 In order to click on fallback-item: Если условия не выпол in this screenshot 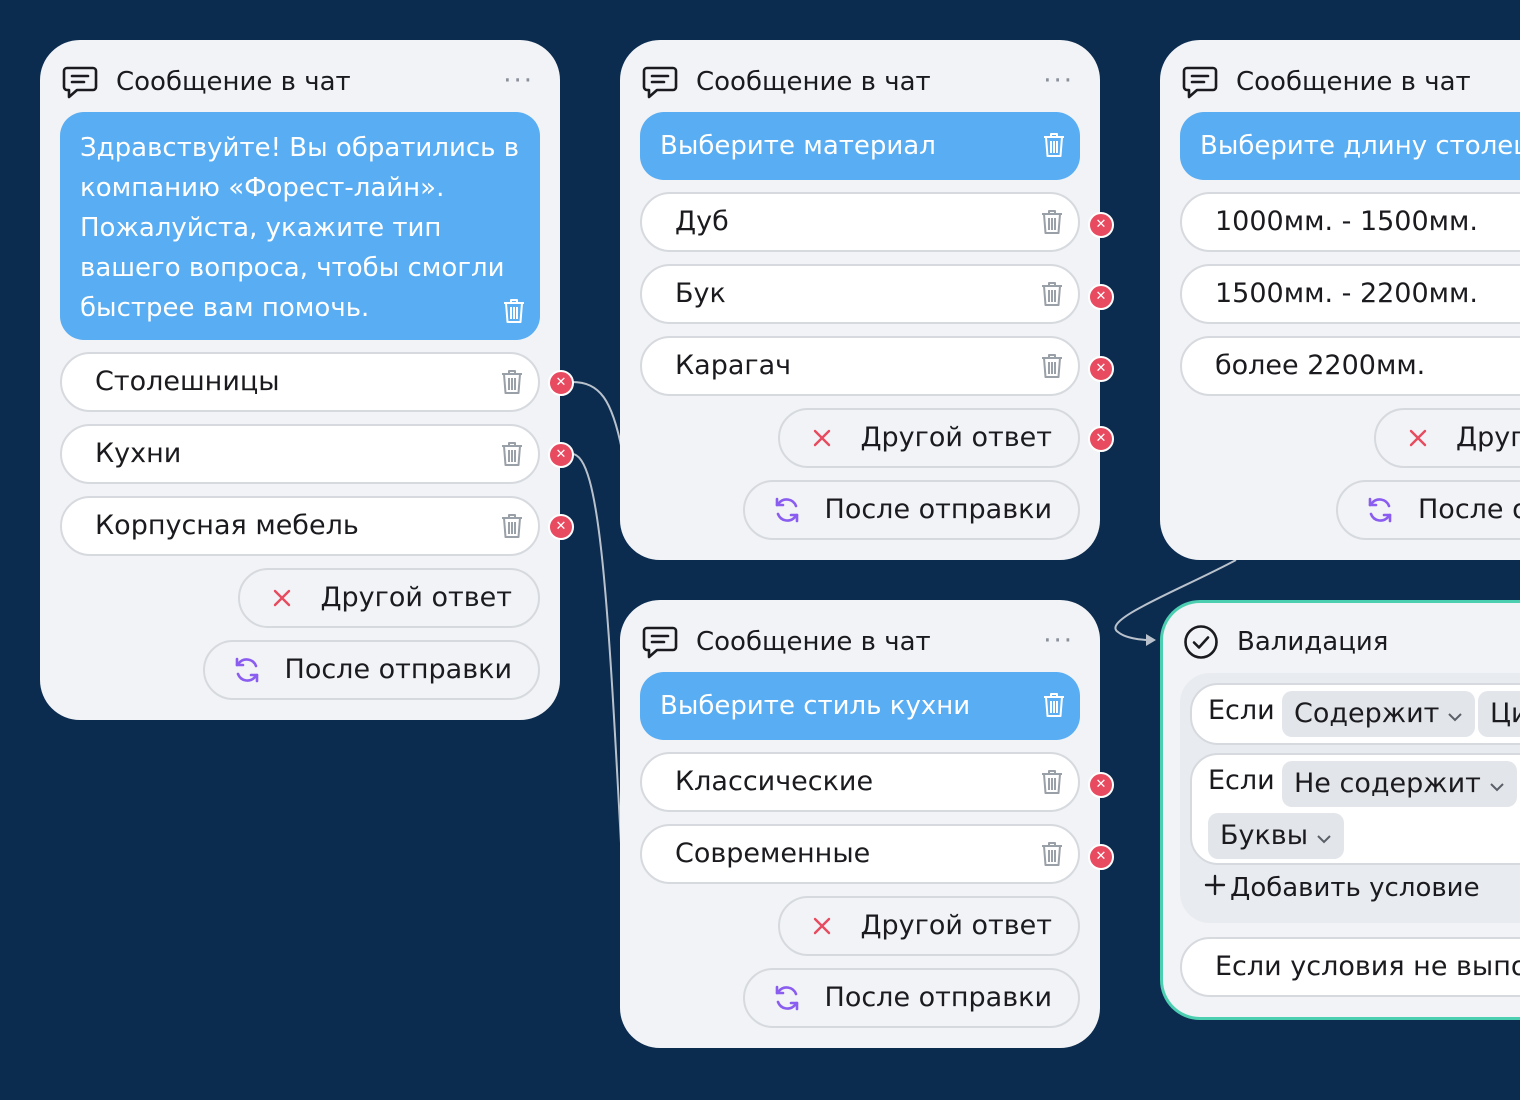, I will do `click(1350, 967)`.